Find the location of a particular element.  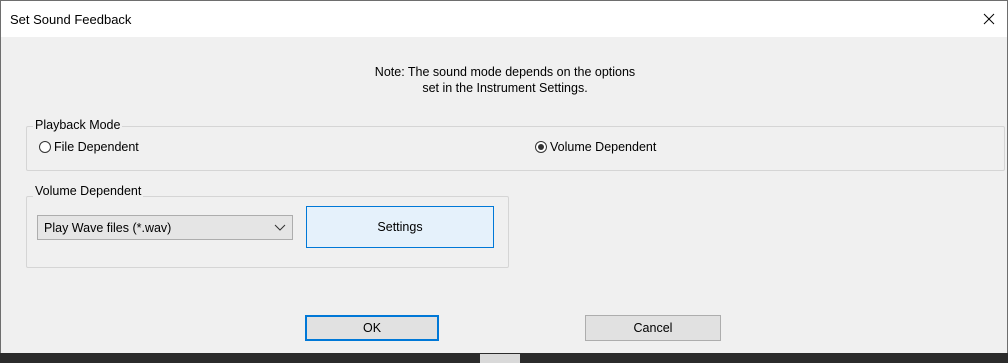

playback-mode-label: Playback Mode is located at coordinates (78, 125).